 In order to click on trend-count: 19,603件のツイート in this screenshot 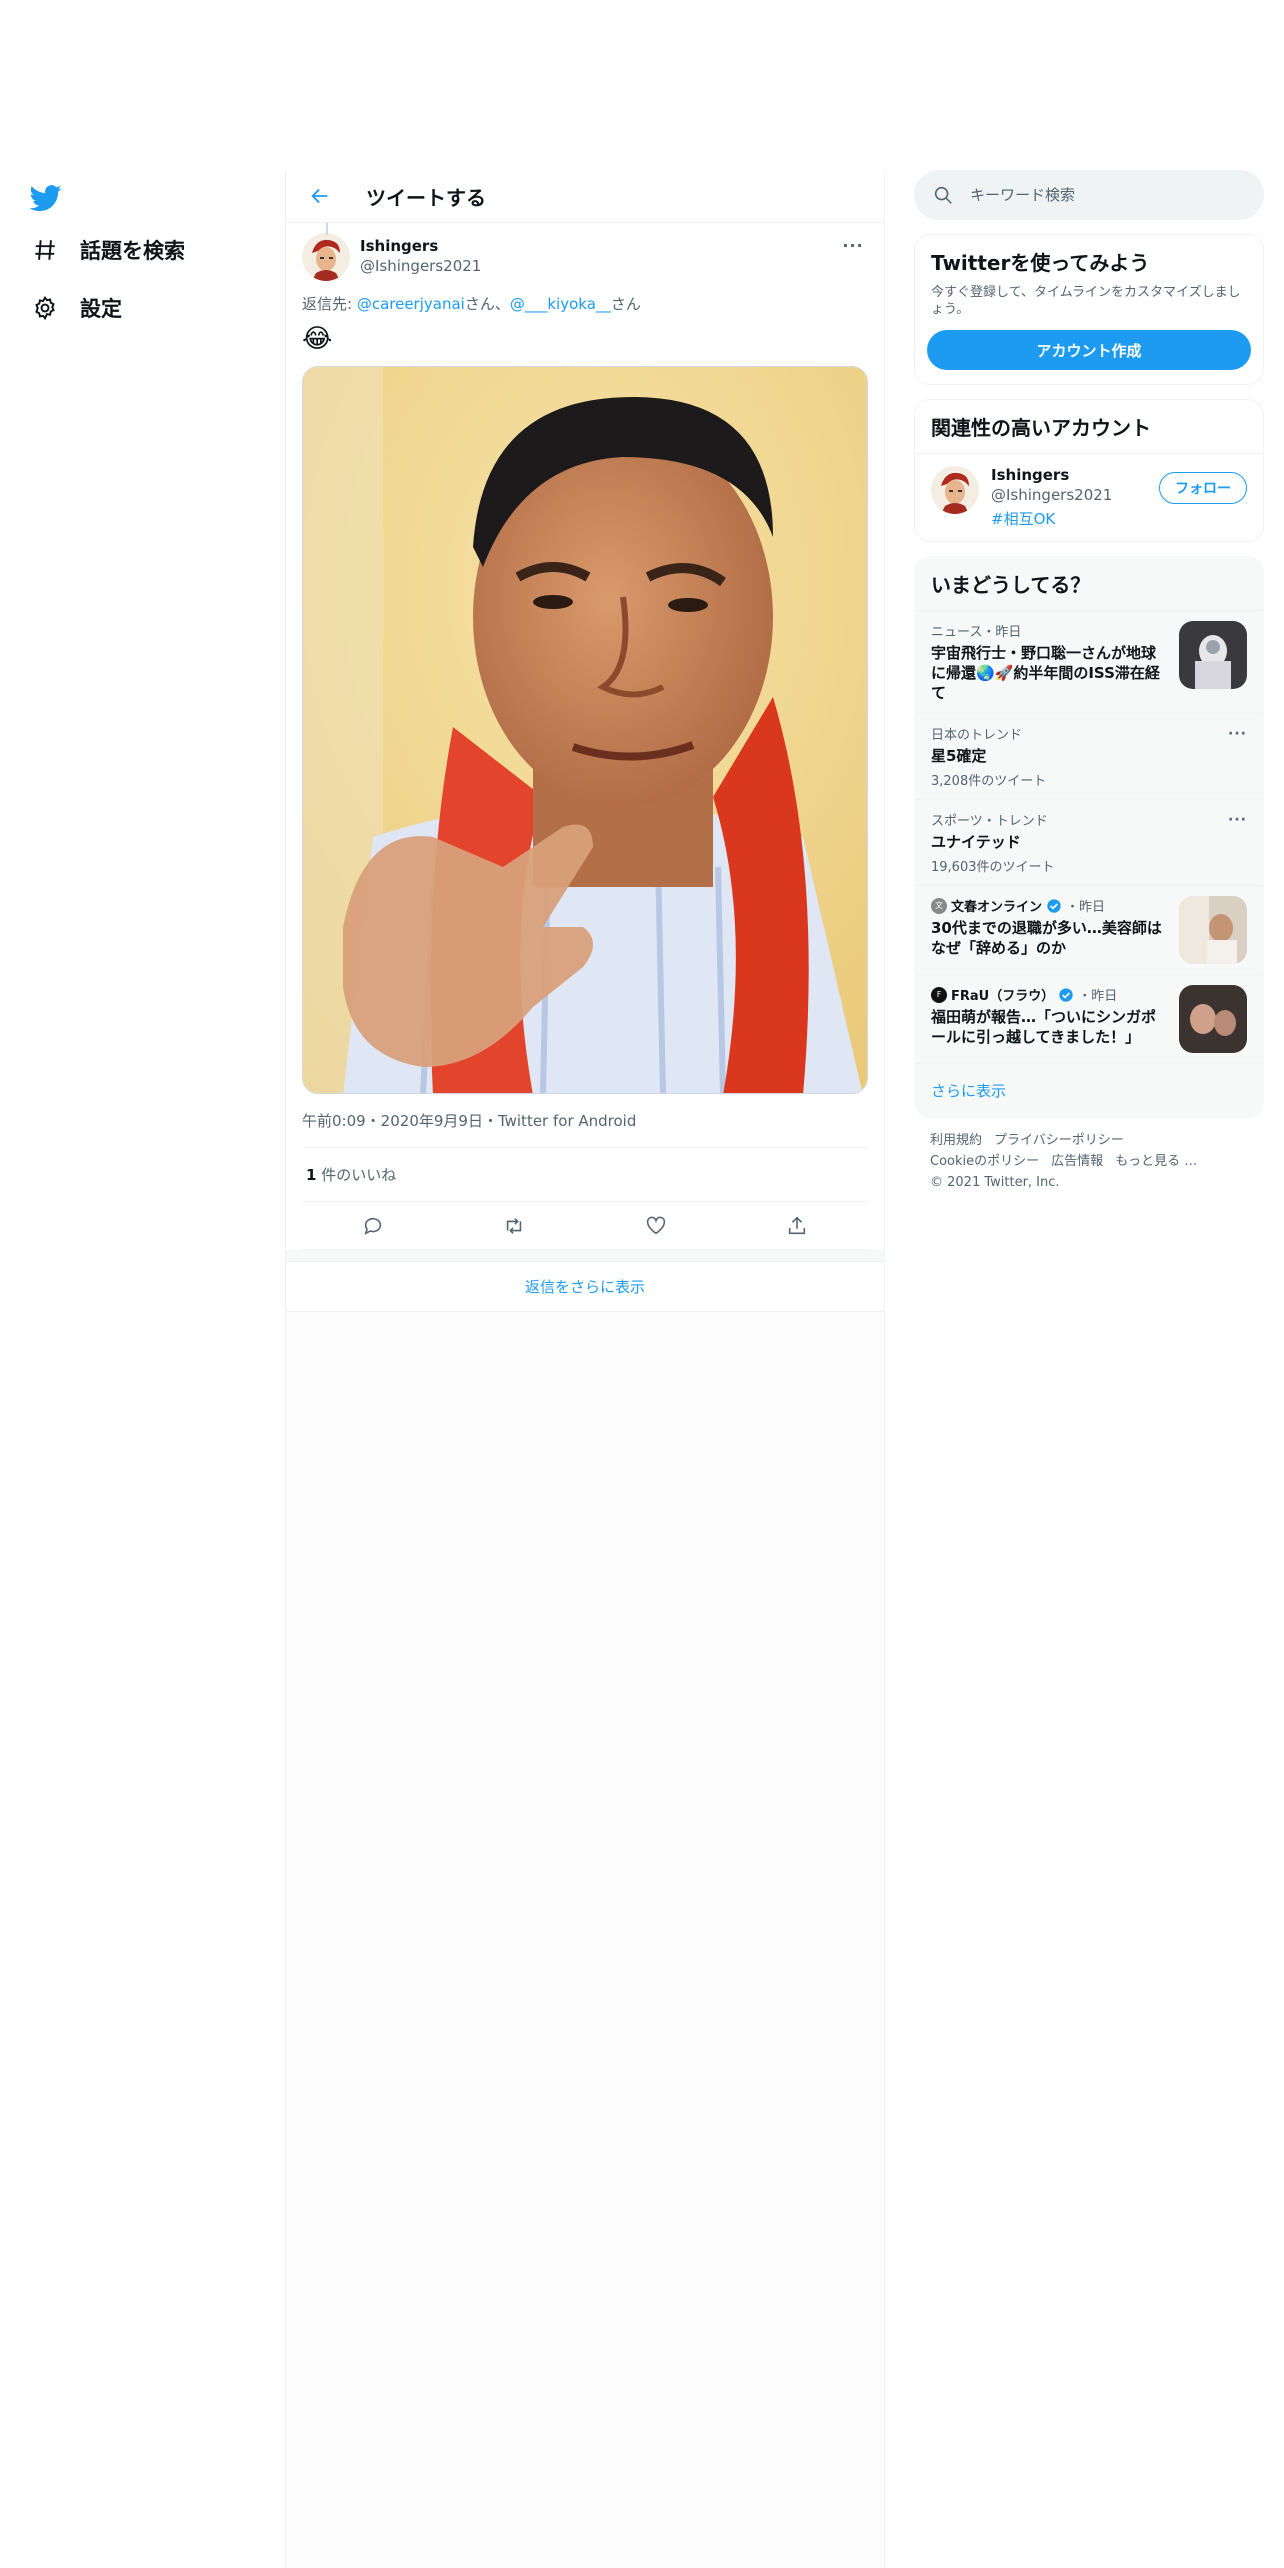, I will do `click(993, 867)`.